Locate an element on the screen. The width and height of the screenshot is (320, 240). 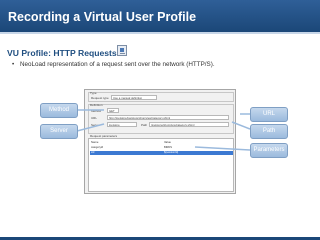
parameters-callout: Parameters is located at coordinates (269, 150).